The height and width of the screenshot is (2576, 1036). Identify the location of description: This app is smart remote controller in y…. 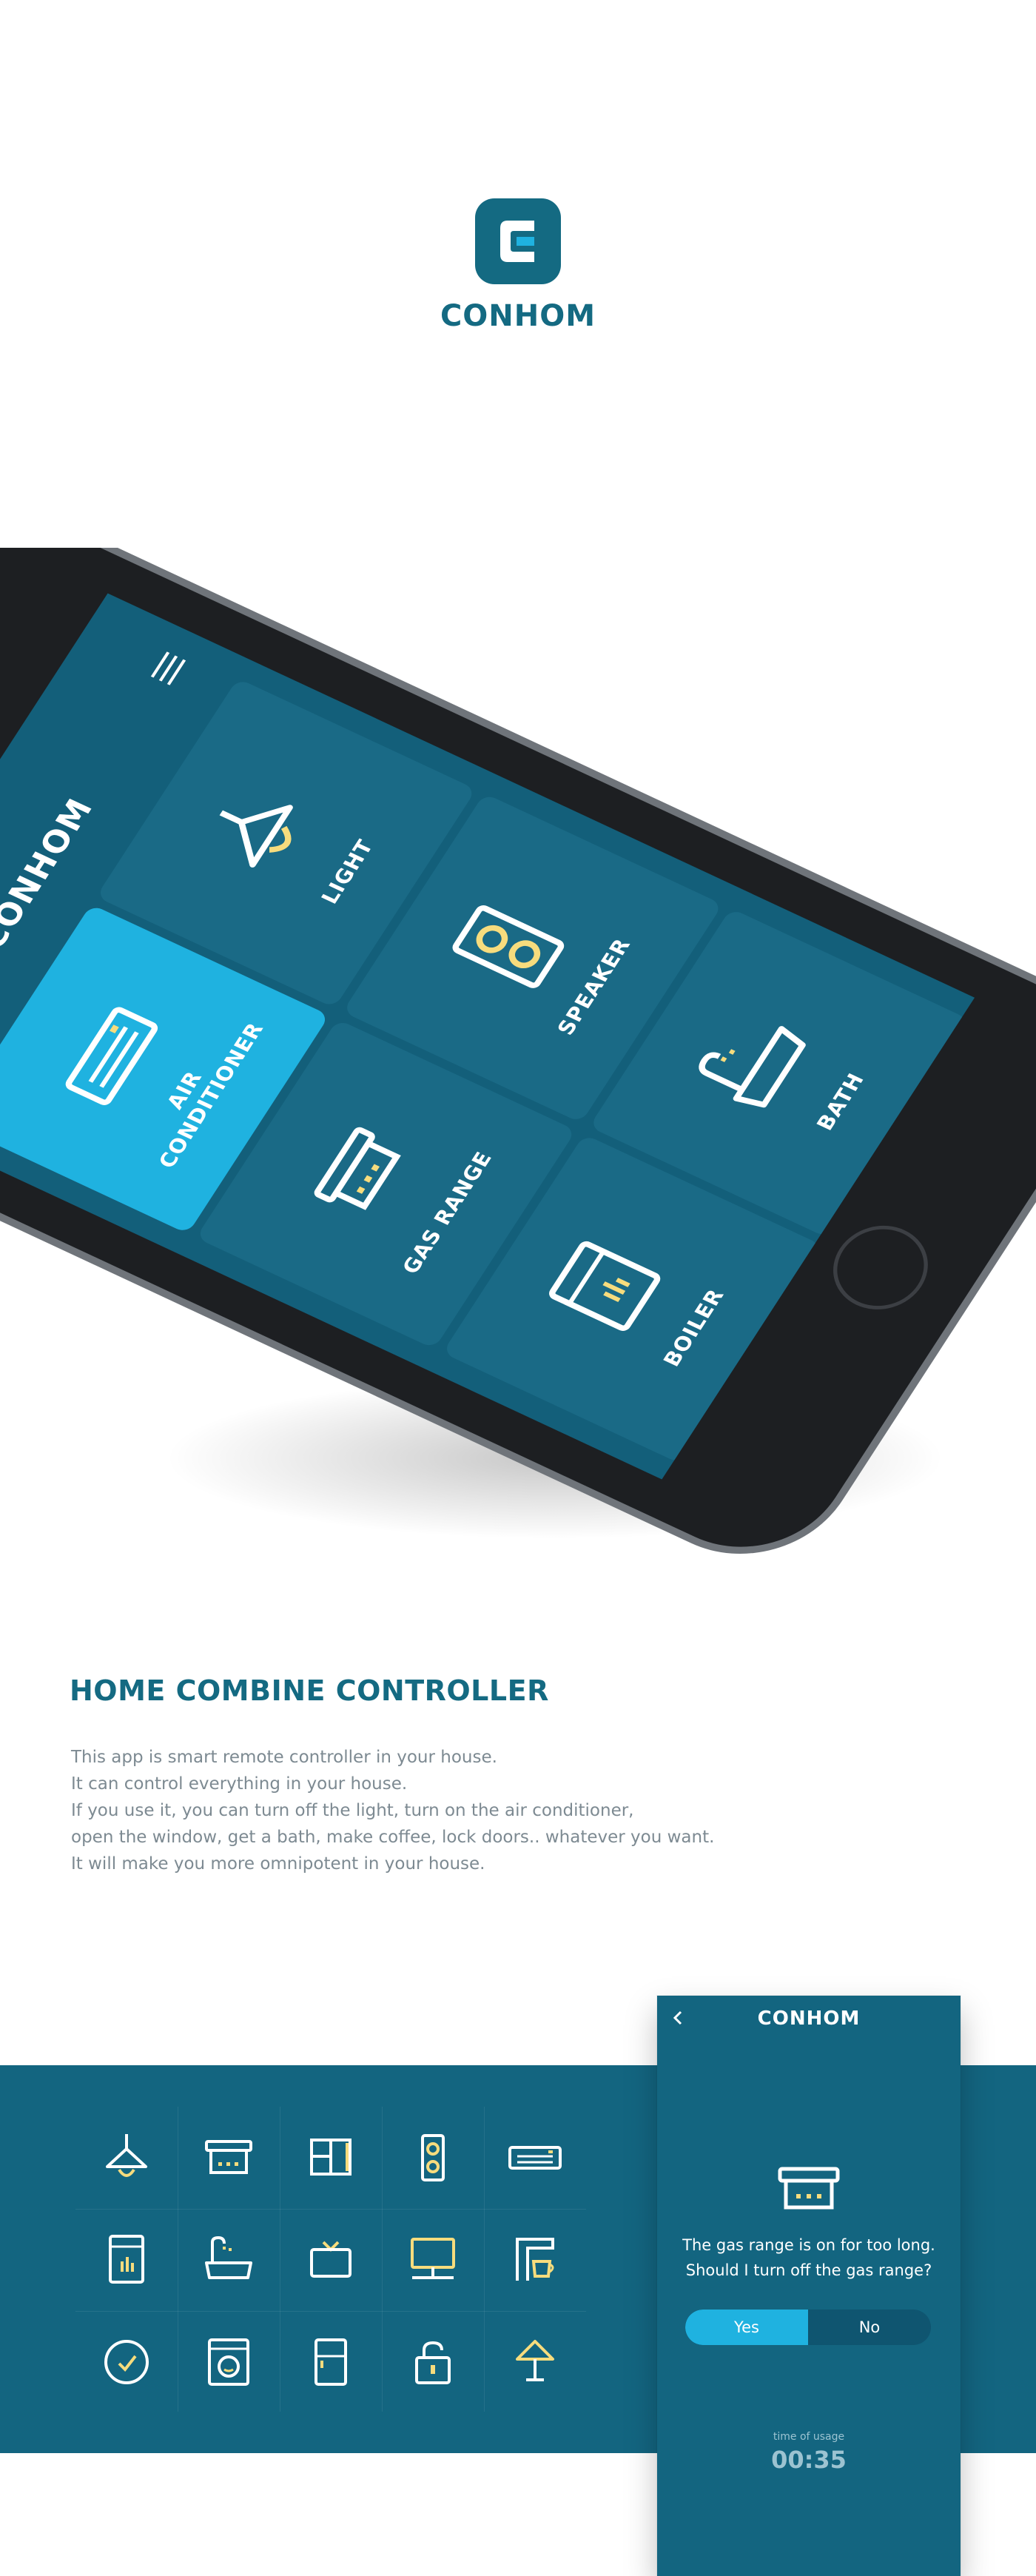
(404, 1810).